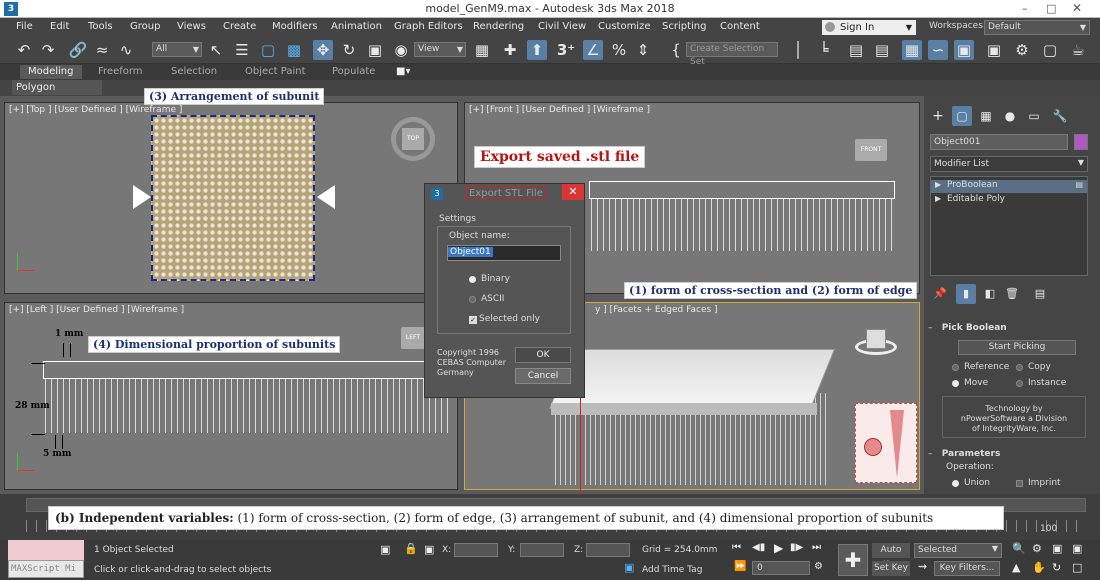 This screenshot has width=1100, height=580. What do you see at coordinates (403, 71) in the screenshot?
I see `ribbon-options-icon: ■▾` at bounding box center [403, 71].